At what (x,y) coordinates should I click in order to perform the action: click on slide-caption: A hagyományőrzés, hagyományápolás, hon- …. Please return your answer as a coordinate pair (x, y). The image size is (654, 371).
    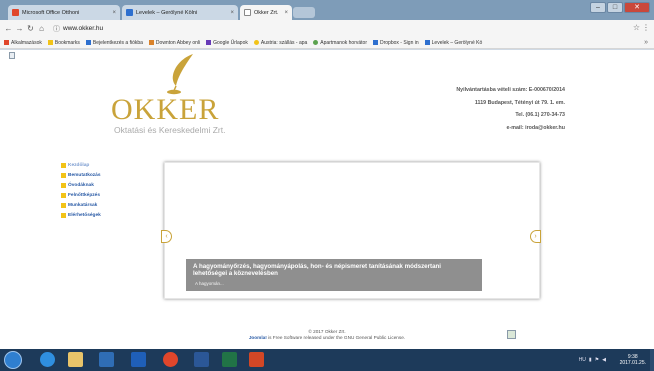
    Looking at the image, I should click on (334, 275).